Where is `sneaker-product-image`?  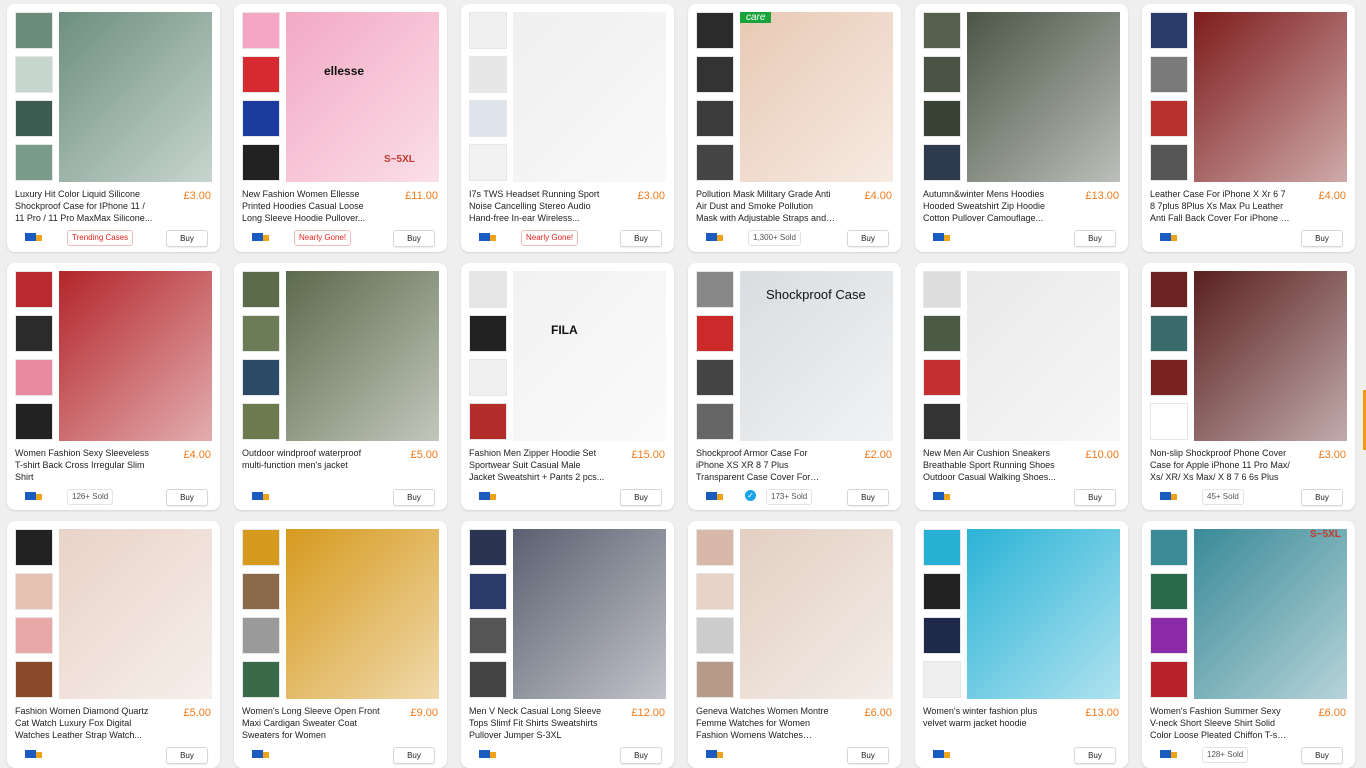 sneaker-product-image is located at coordinates (1043, 356).